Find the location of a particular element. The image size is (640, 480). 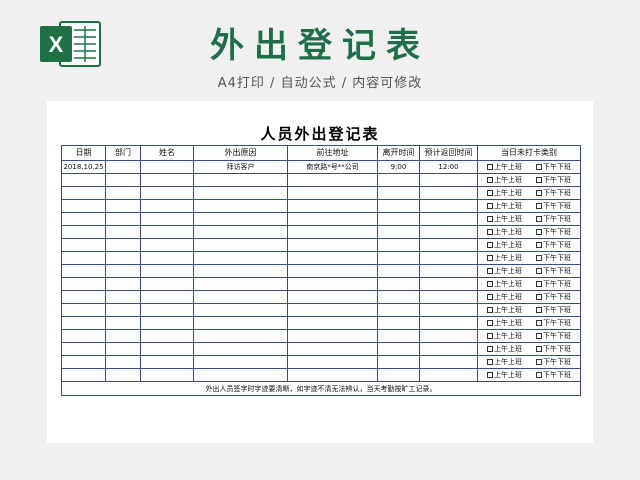

cell-address: 南京路*号**公司 is located at coordinates (332, 167).